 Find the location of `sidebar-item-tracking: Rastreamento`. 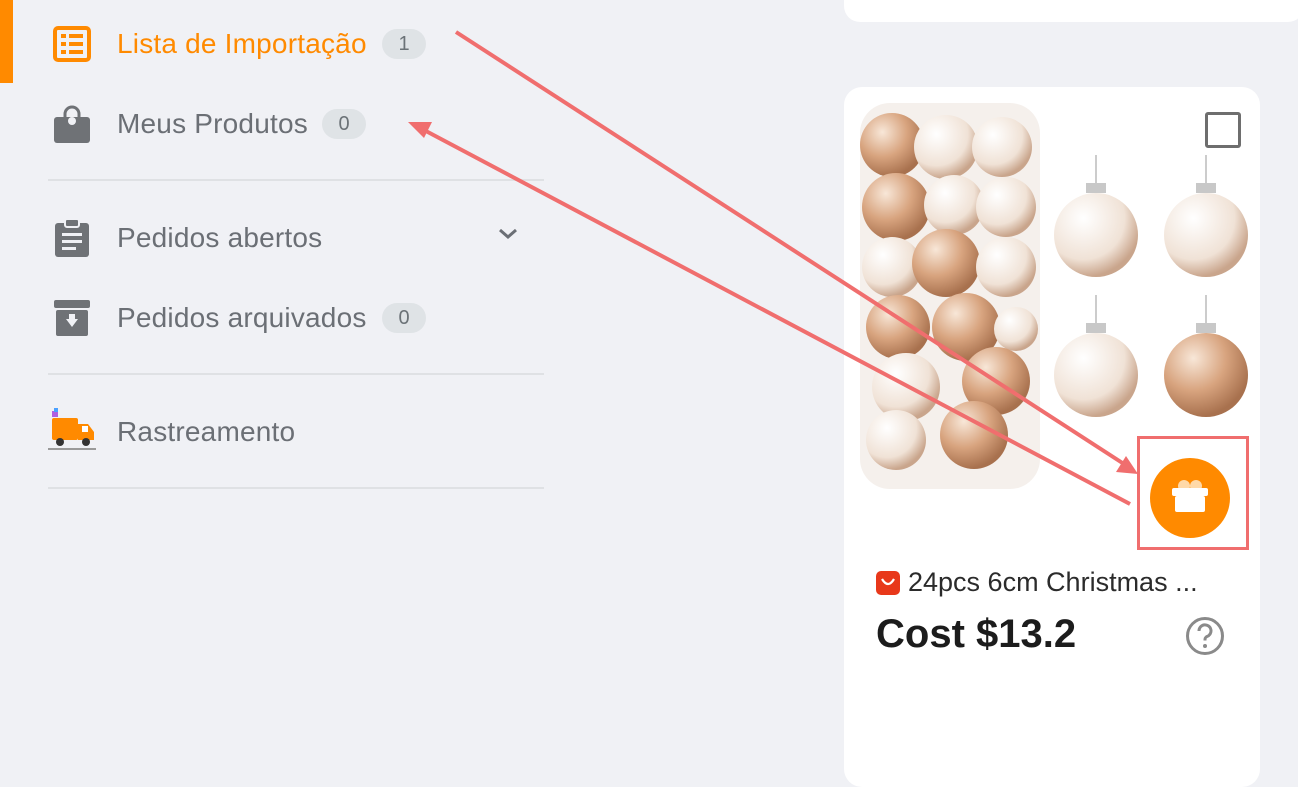

sidebar-item-tracking: Rastreamento is located at coordinates (280, 432).